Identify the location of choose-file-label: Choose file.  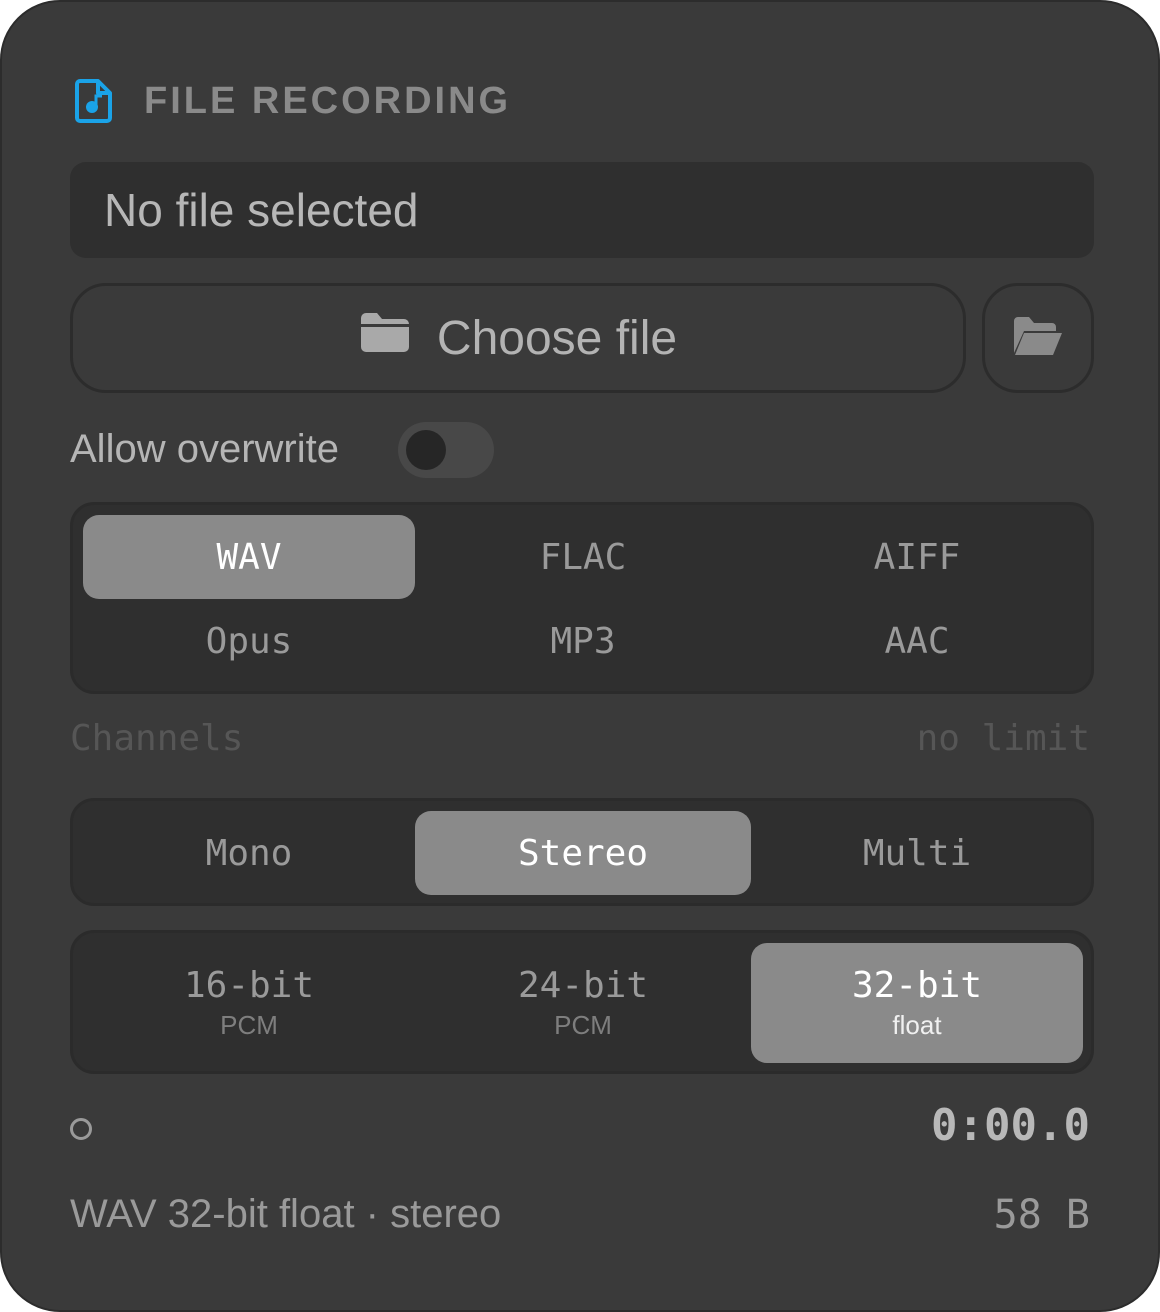
(557, 338).